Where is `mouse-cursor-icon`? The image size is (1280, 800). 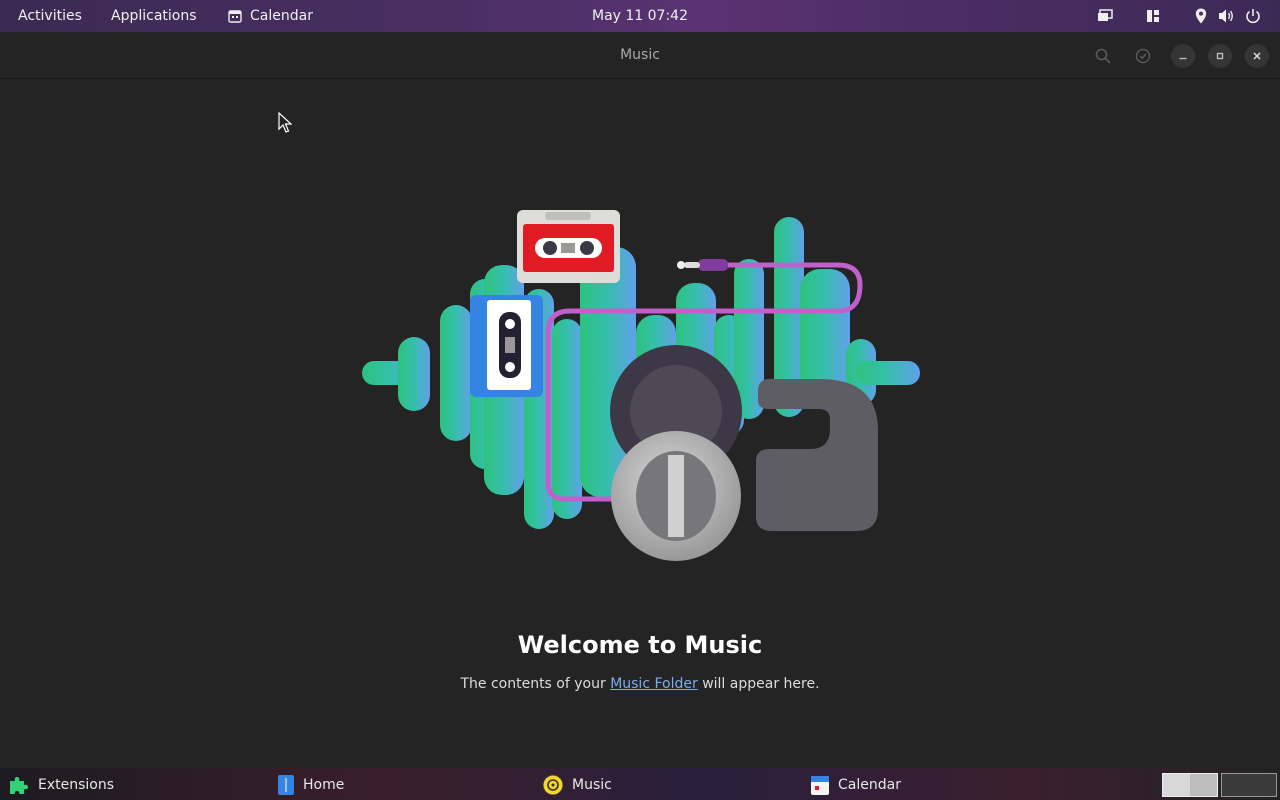 mouse-cursor-icon is located at coordinates (285, 122).